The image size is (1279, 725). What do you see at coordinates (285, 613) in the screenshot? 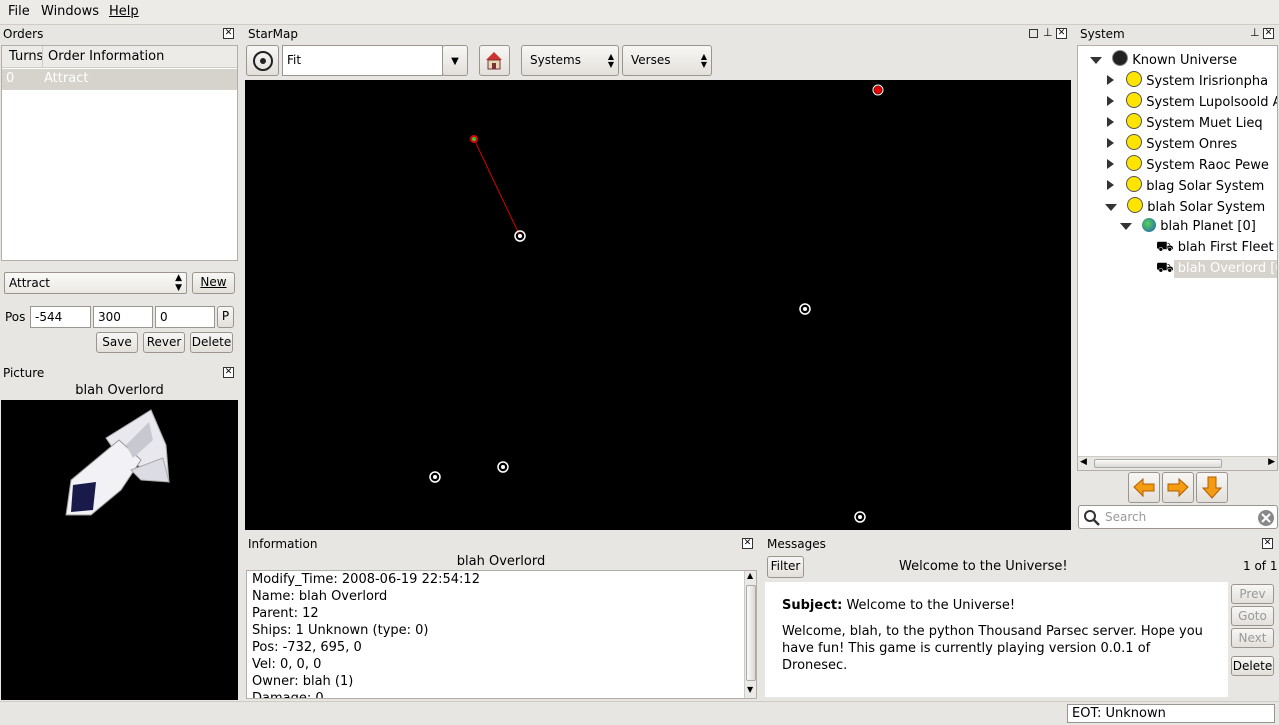
I see `info-line: Parent: 12` at bounding box center [285, 613].